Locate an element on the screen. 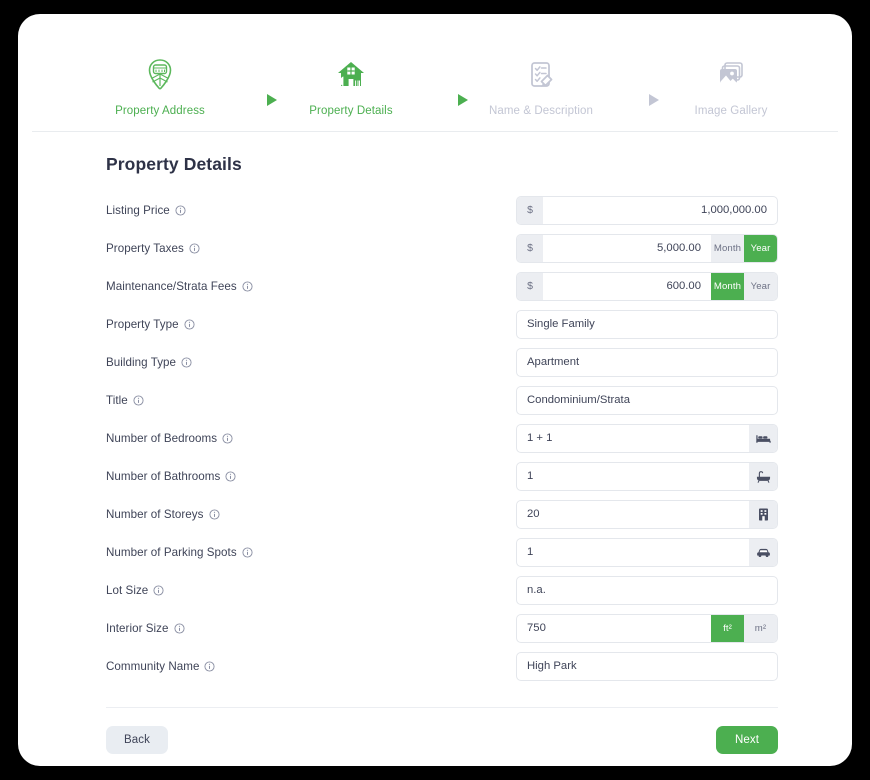 This screenshot has height=780, width=870. building-type-field is located at coordinates (647, 362).